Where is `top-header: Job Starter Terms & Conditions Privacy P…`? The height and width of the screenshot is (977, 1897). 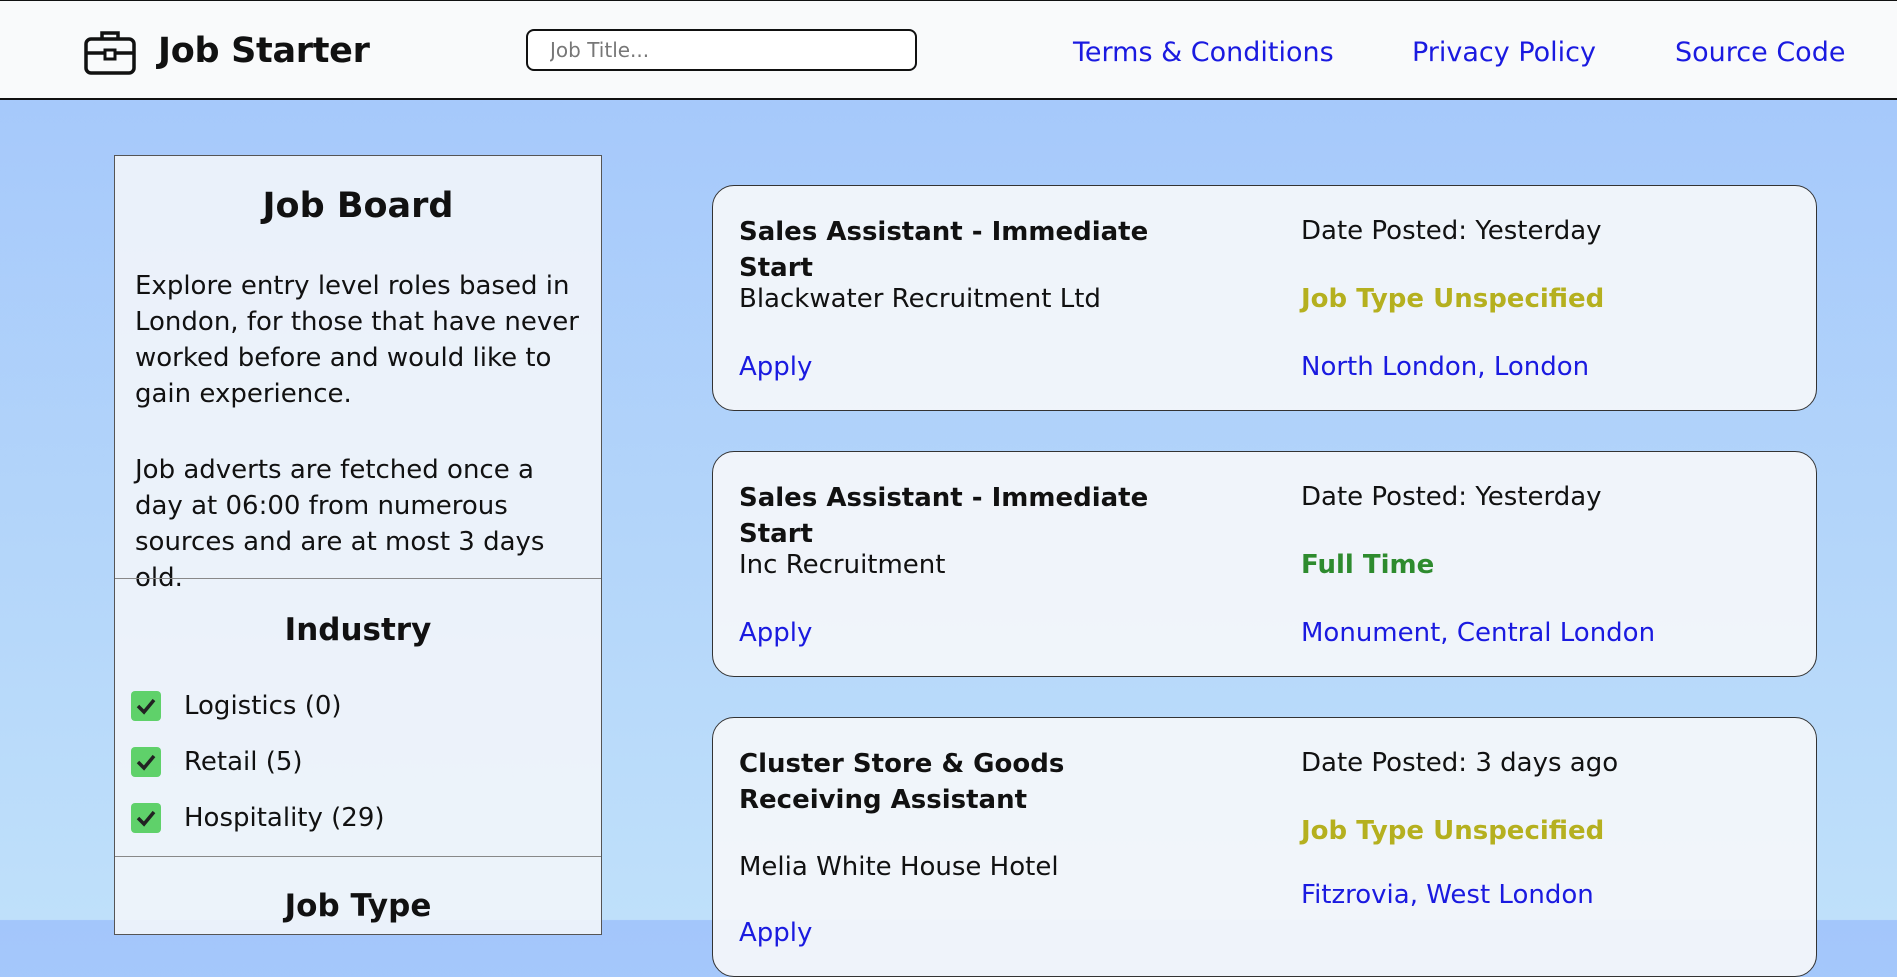
top-header: Job Starter Terms & Conditions Privacy P… is located at coordinates (948, 50).